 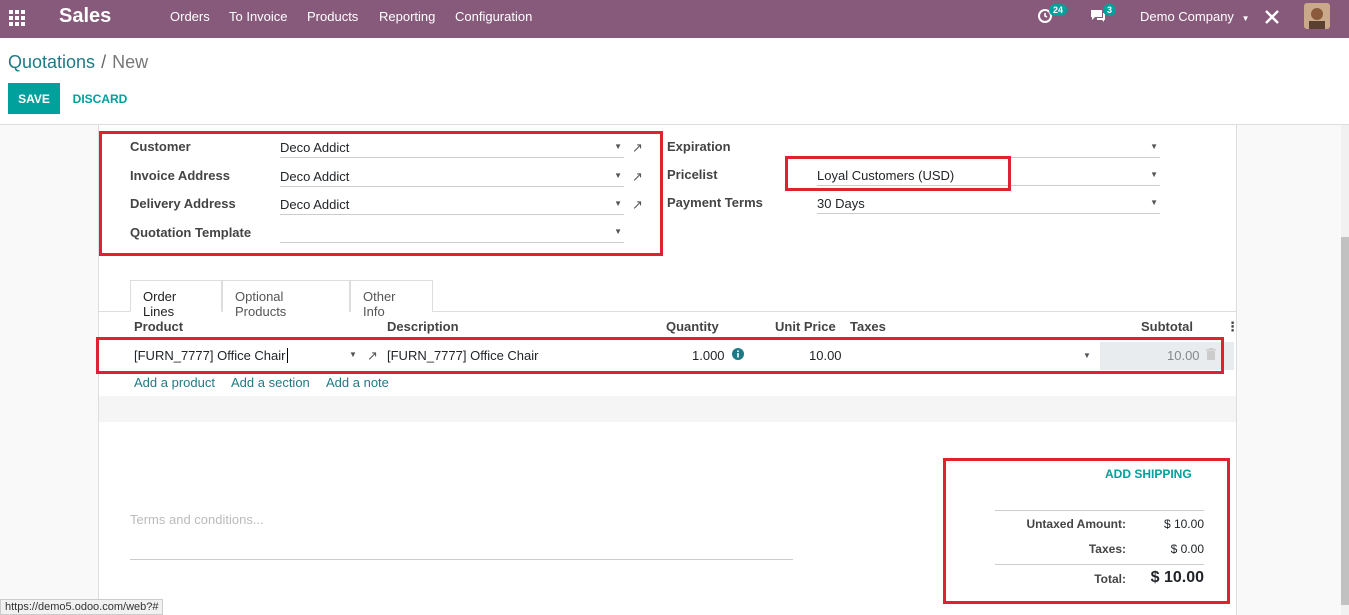 I want to click on company-name: Demo Company, so click(x=1187, y=16).